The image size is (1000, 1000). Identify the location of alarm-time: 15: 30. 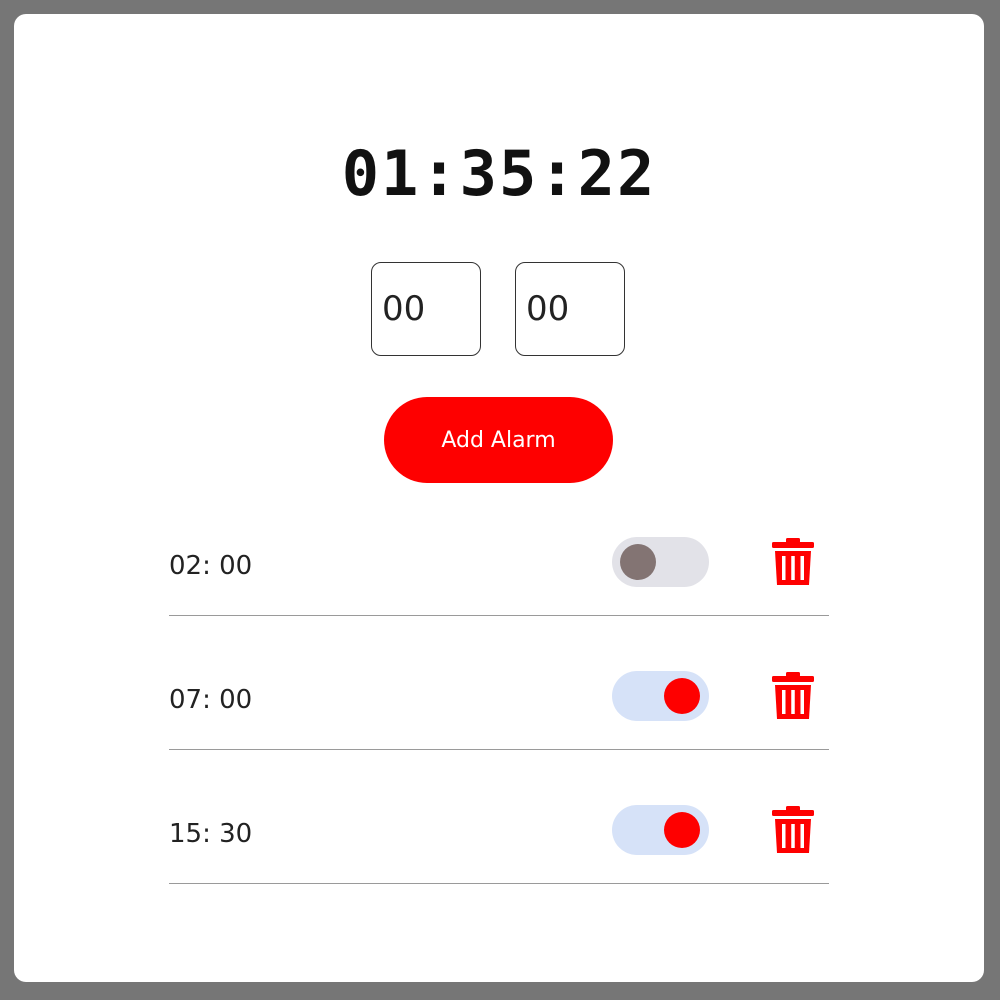
(211, 834).